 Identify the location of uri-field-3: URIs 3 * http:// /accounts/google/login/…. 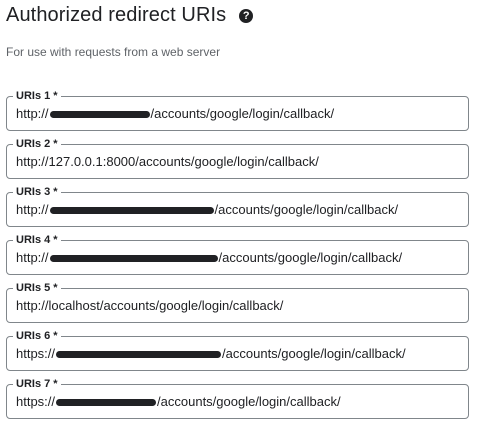
(237, 206).